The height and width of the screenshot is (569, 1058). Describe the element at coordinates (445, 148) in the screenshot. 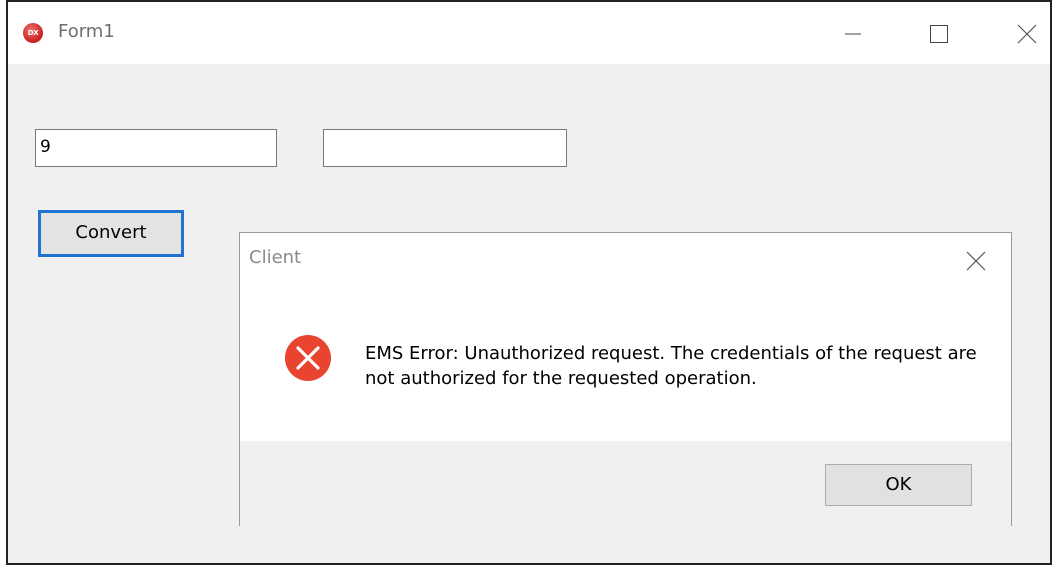

I see `output-value-field` at that location.